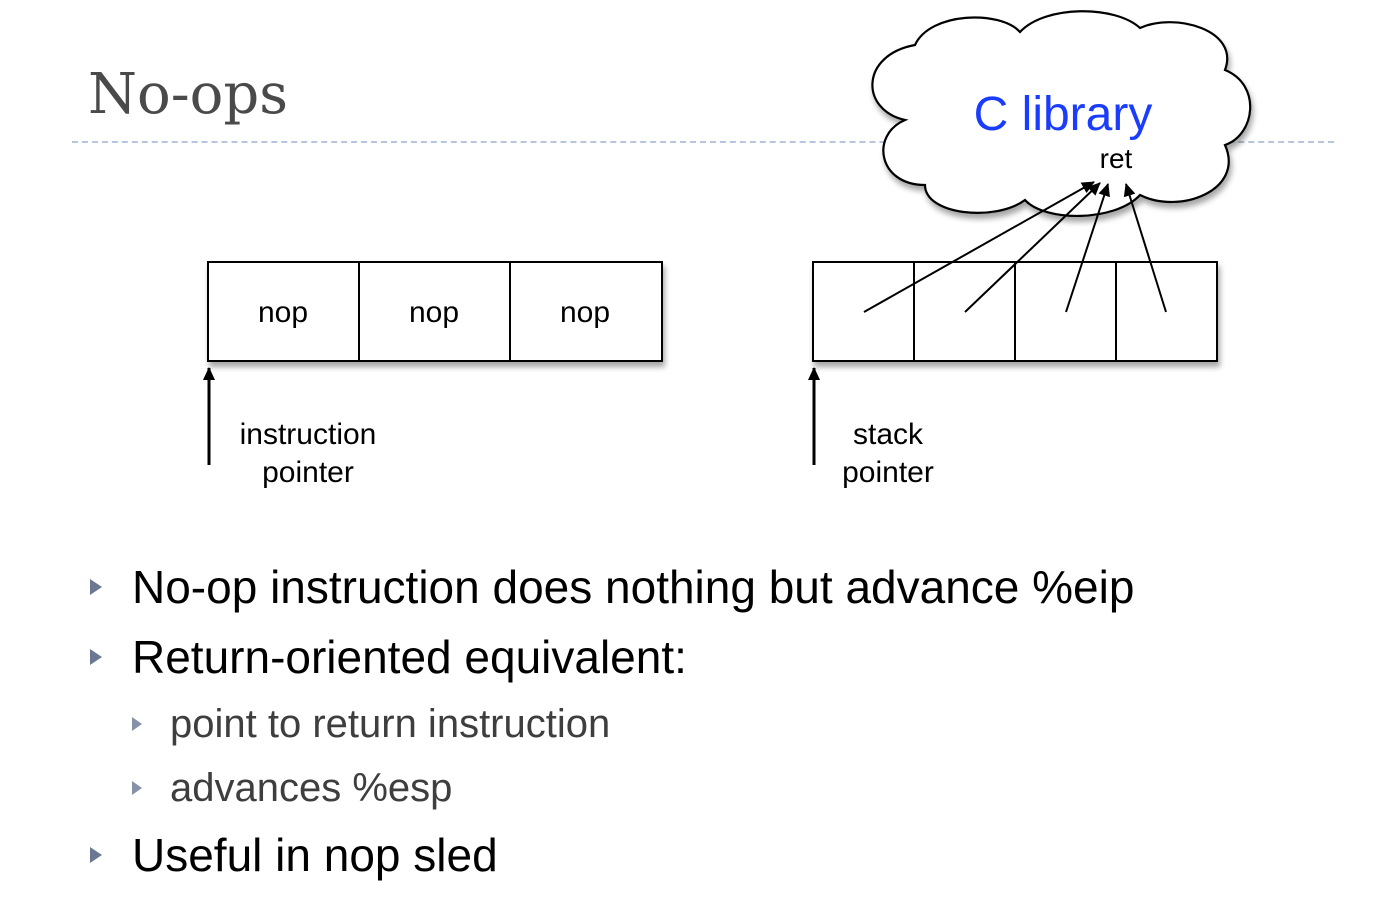 Image resolution: width=1388 pixels, height=900 pixels. Describe the element at coordinates (718, 788) in the screenshot. I see `sub-bullet-item: advances %esp` at that location.